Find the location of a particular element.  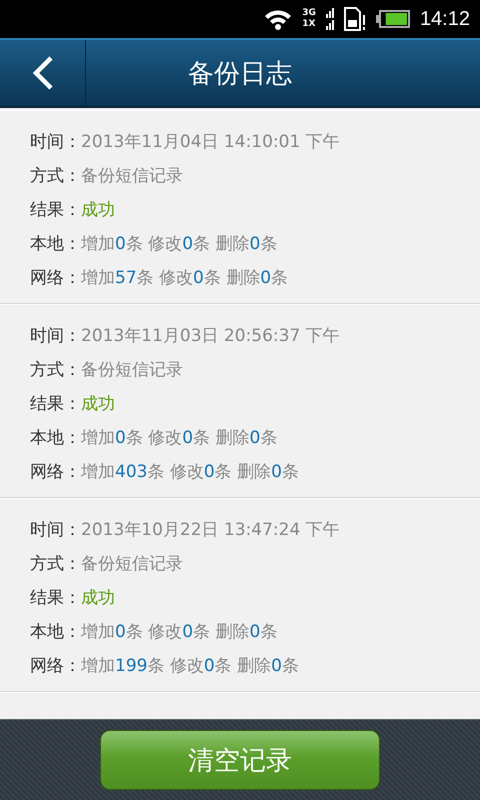

log-line: 时间：2013年11月04日 14:10:01 下午 is located at coordinates (185, 142).